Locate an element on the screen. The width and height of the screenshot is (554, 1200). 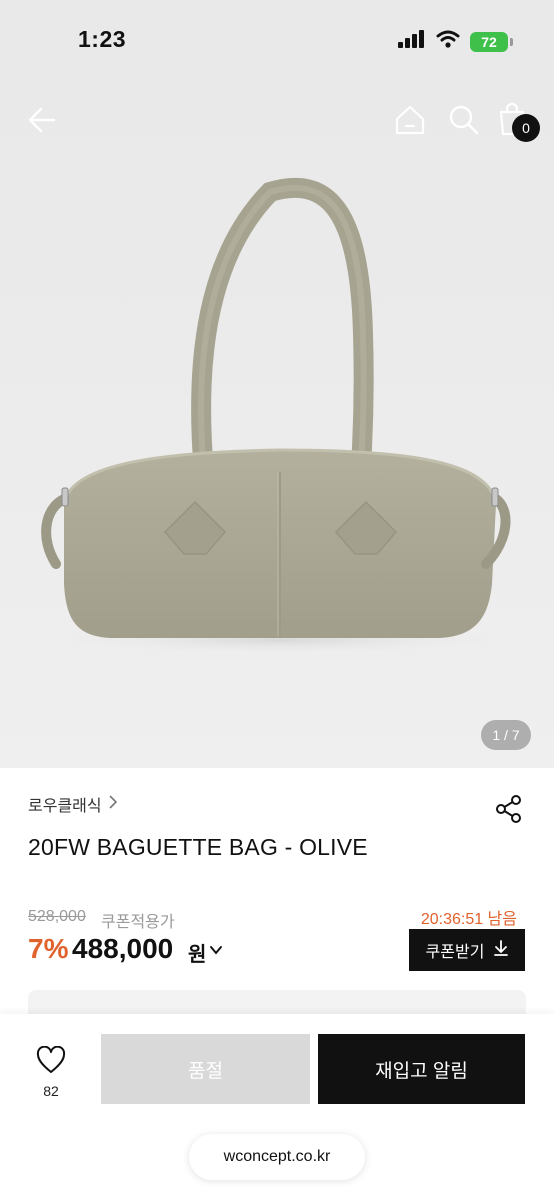
chevron-right-icon is located at coordinates (113, 804).